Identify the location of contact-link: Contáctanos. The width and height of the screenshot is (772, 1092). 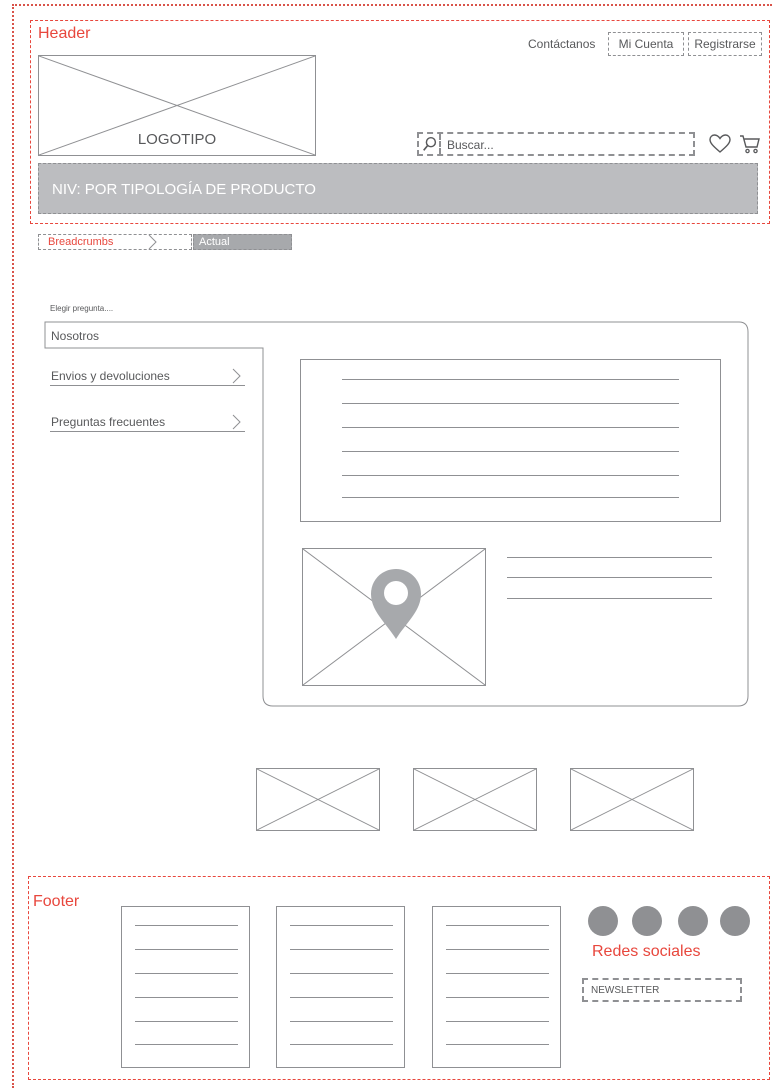
(561, 44).